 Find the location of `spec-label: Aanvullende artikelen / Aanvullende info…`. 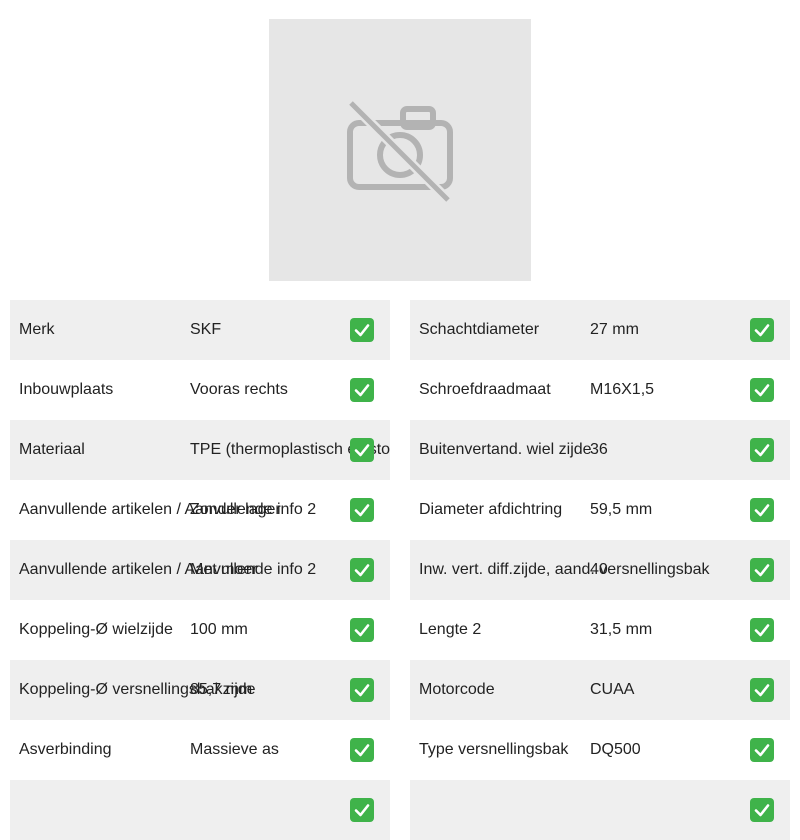

spec-label: Aanvullende artikelen / Aanvullende info… is located at coordinates (168, 569).